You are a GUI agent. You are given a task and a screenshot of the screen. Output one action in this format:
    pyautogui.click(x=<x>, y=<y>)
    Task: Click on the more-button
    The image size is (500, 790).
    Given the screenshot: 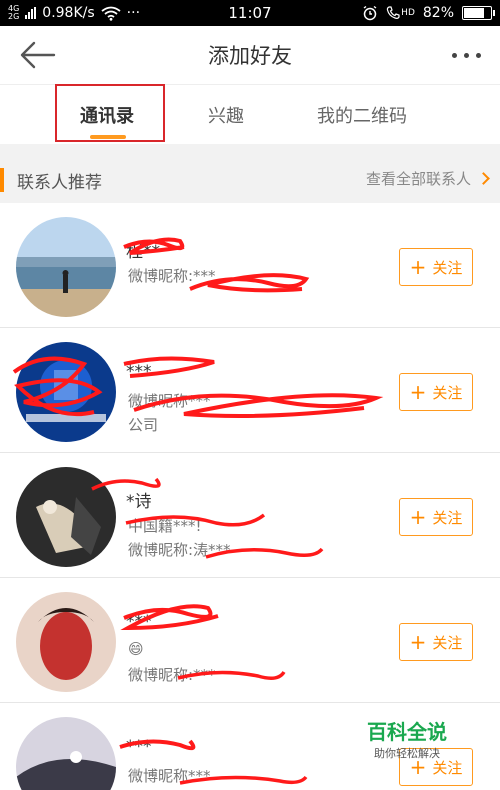 What is the action you would take?
    pyautogui.click(x=466, y=55)
    